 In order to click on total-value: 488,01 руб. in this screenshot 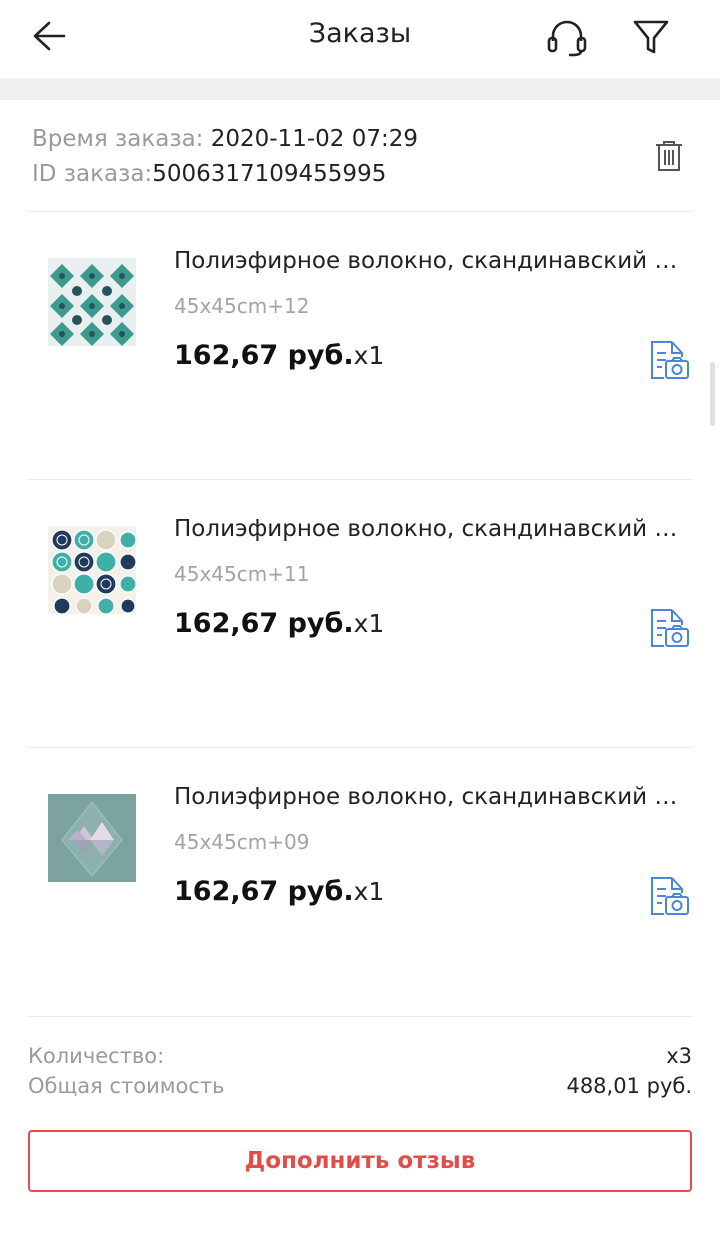, I will do `click(629, 1086)`.